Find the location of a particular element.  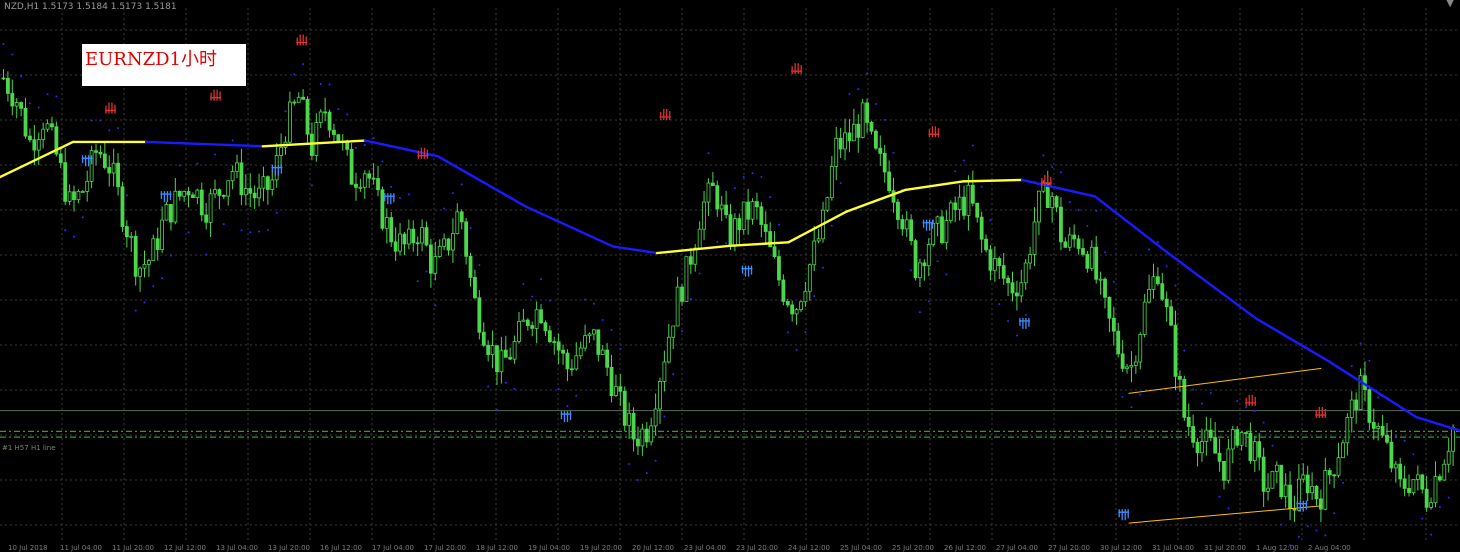

chevron-down-icon: ▼ is located at coordinates (1450, 4).